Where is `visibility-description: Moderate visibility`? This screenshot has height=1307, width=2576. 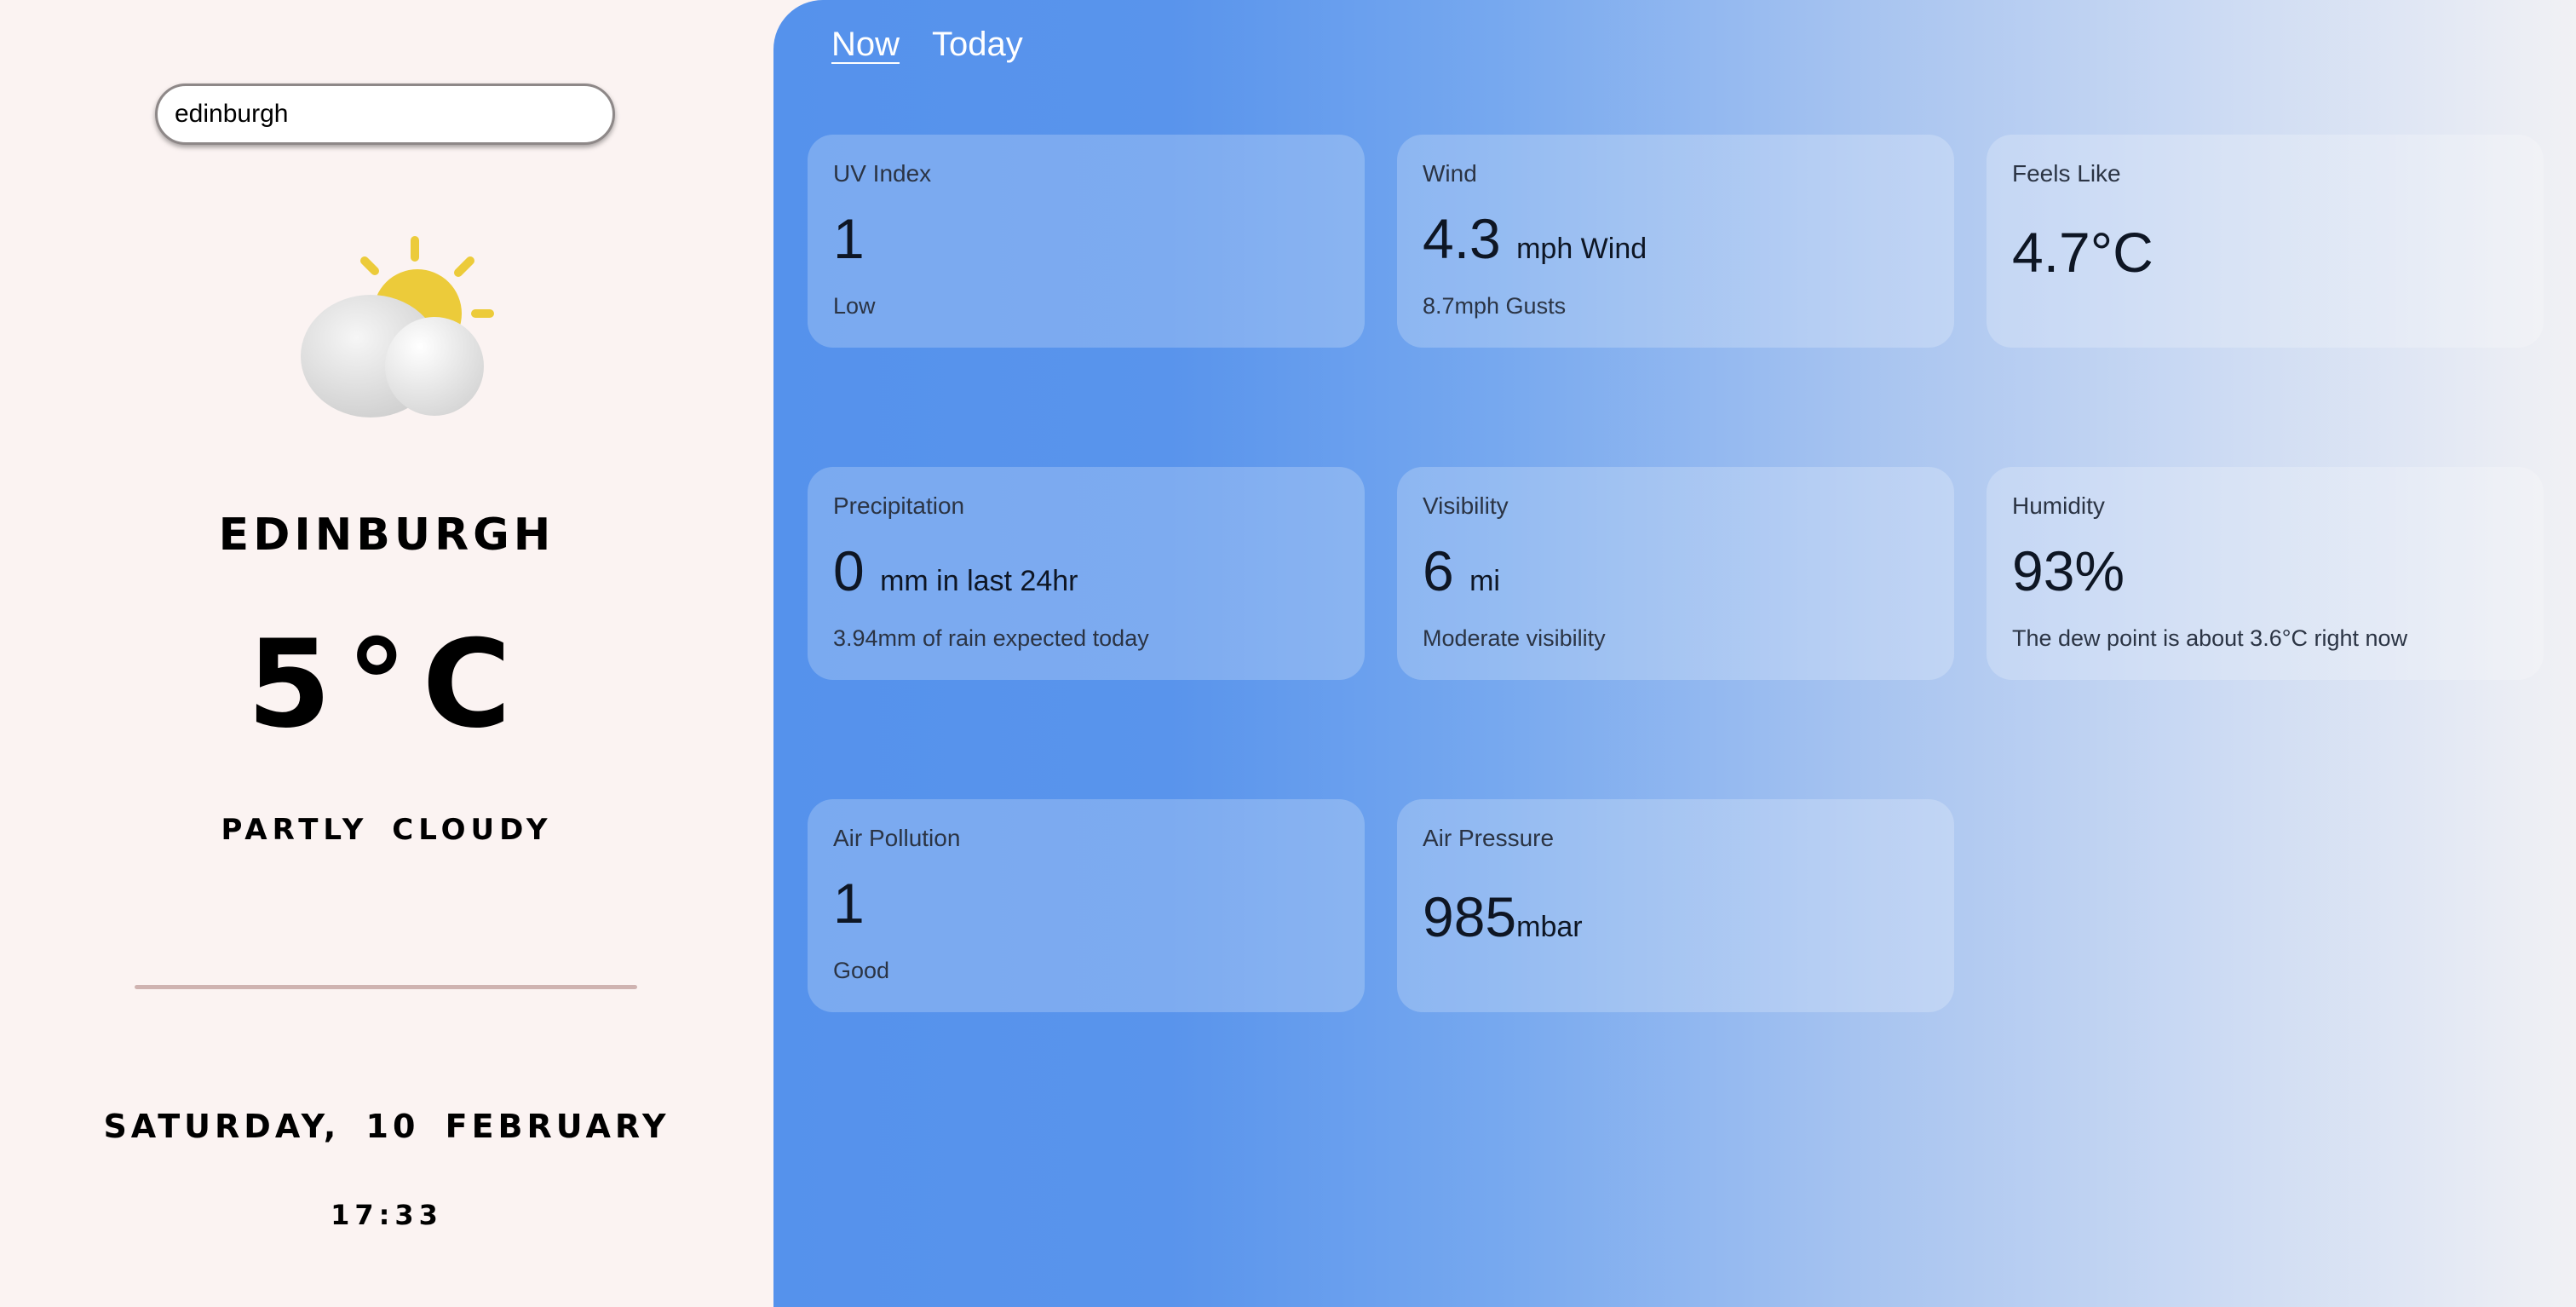
visibility-description: Moderate visibility is located at coordinates (1515, 638).